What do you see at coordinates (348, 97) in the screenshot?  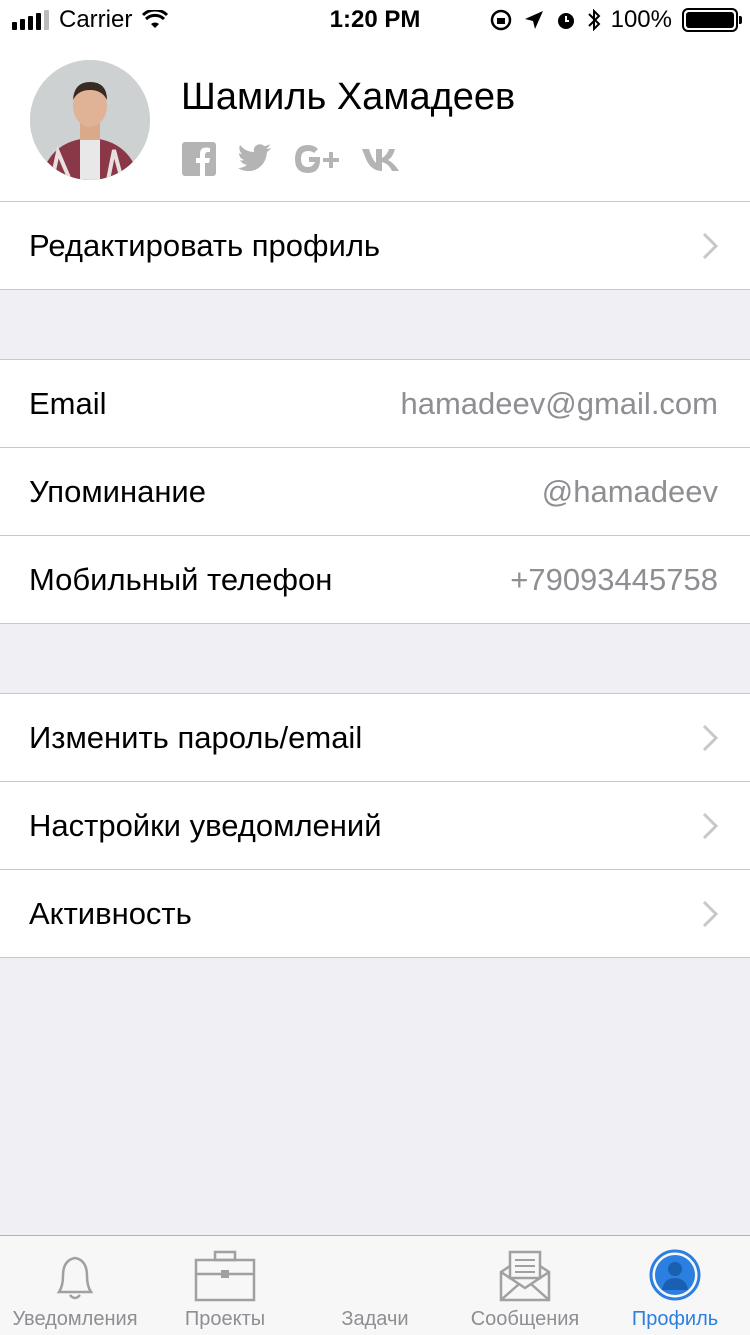 I see `profile-name: Шамиль Хамадеев` at bounding box center [348, 97].